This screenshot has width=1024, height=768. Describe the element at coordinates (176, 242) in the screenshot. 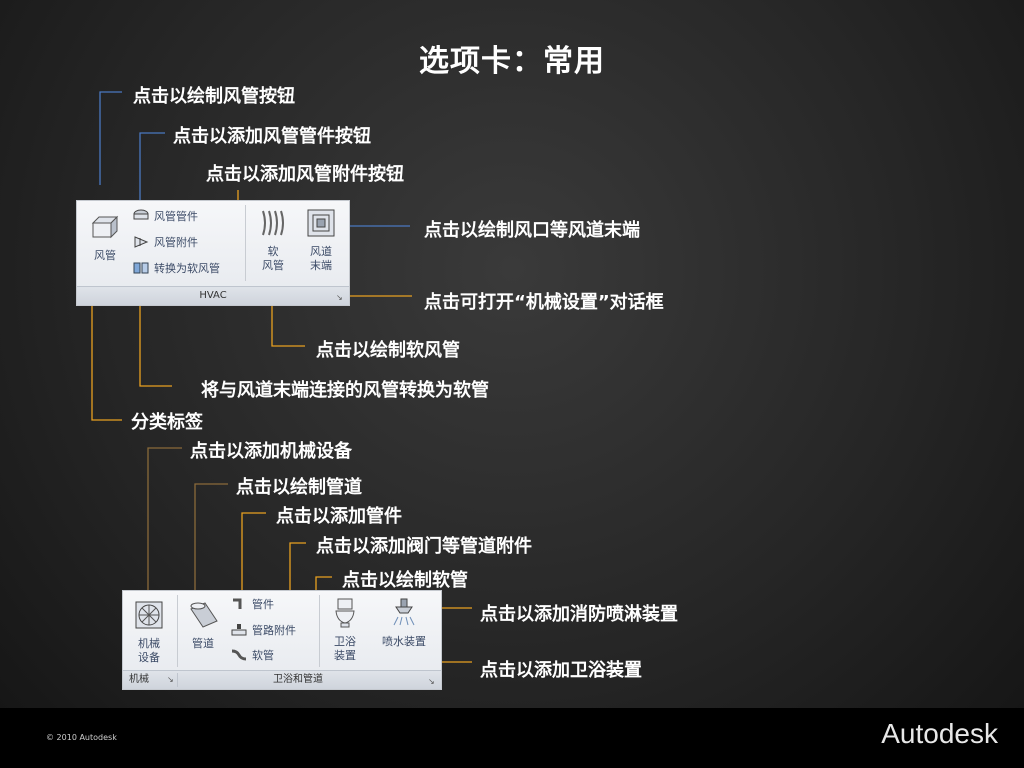

I see `duct-accessory-label: 风管附件` at that location.